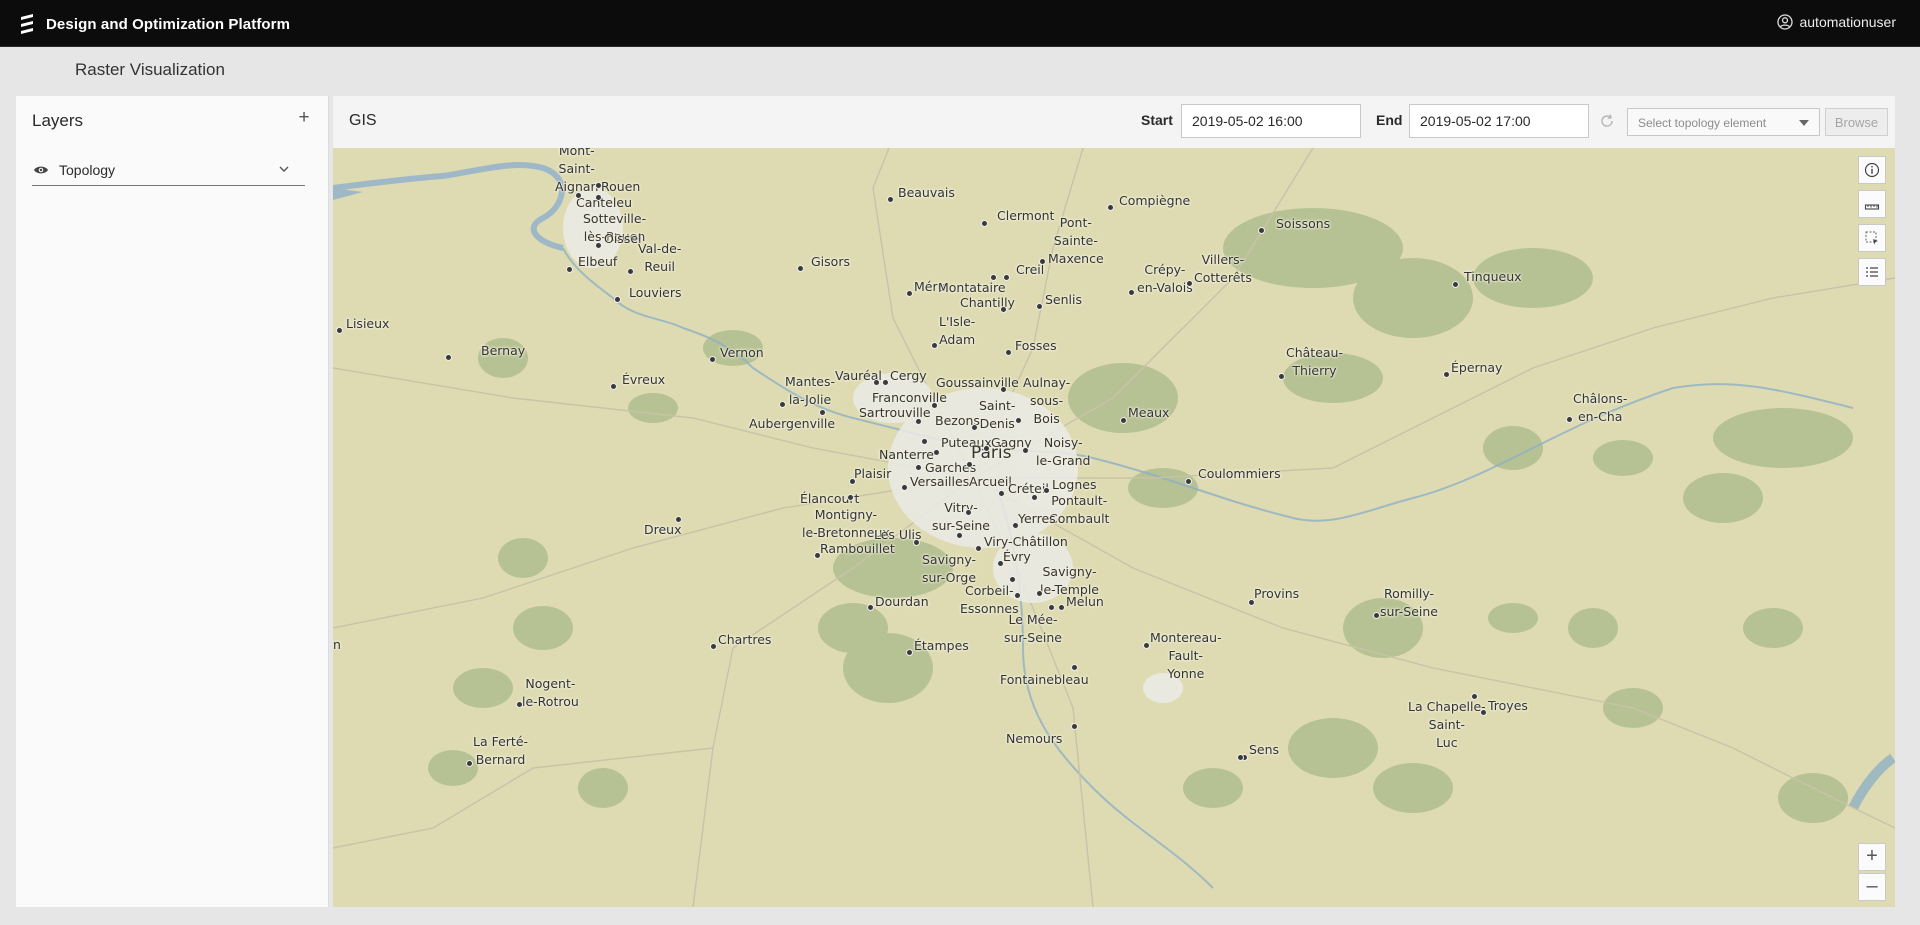 This screenshot has height=925, width=1920. I want to click on city-label: Meaux, so click(1149, 412).